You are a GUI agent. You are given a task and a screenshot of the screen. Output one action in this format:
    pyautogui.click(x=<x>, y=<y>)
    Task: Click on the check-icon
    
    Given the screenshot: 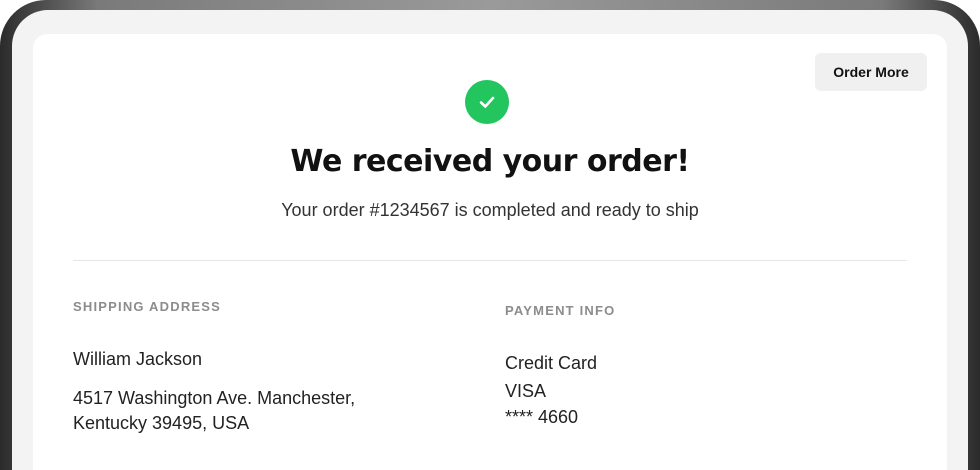 What is the action you would take?
    pyautogui.click(x=487, y=102)
    